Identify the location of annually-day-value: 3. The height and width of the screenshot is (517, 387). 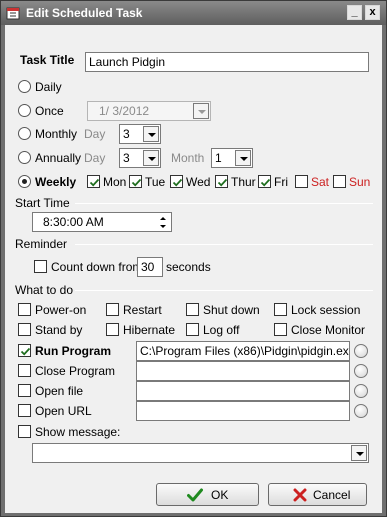
(126, 158).